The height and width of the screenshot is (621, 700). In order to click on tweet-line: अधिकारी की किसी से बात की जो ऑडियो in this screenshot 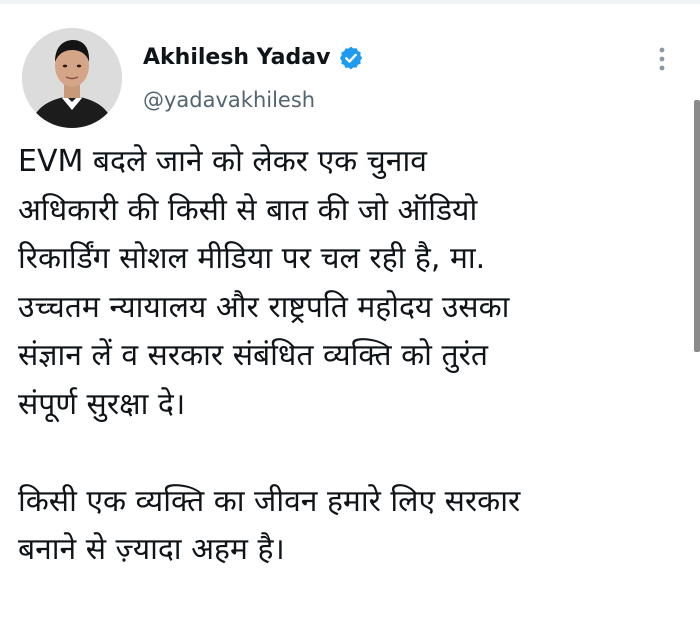, I will do `click(248, 210)`.